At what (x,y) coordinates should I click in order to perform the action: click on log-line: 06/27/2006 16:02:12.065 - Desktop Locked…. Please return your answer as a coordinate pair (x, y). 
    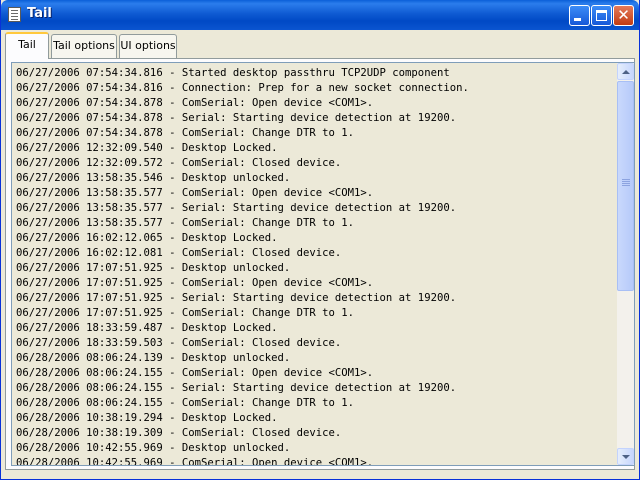
    Looking at the image, I should click on (147, 238).